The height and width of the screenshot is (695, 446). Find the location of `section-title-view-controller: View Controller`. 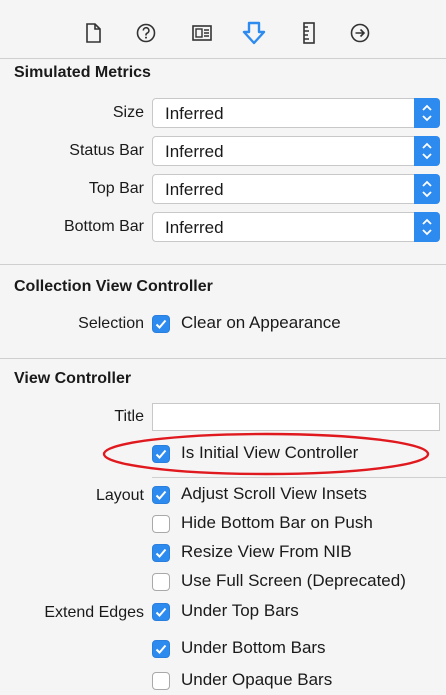

section-title-view-controller: View Controller is located at coordinates (73, 378).